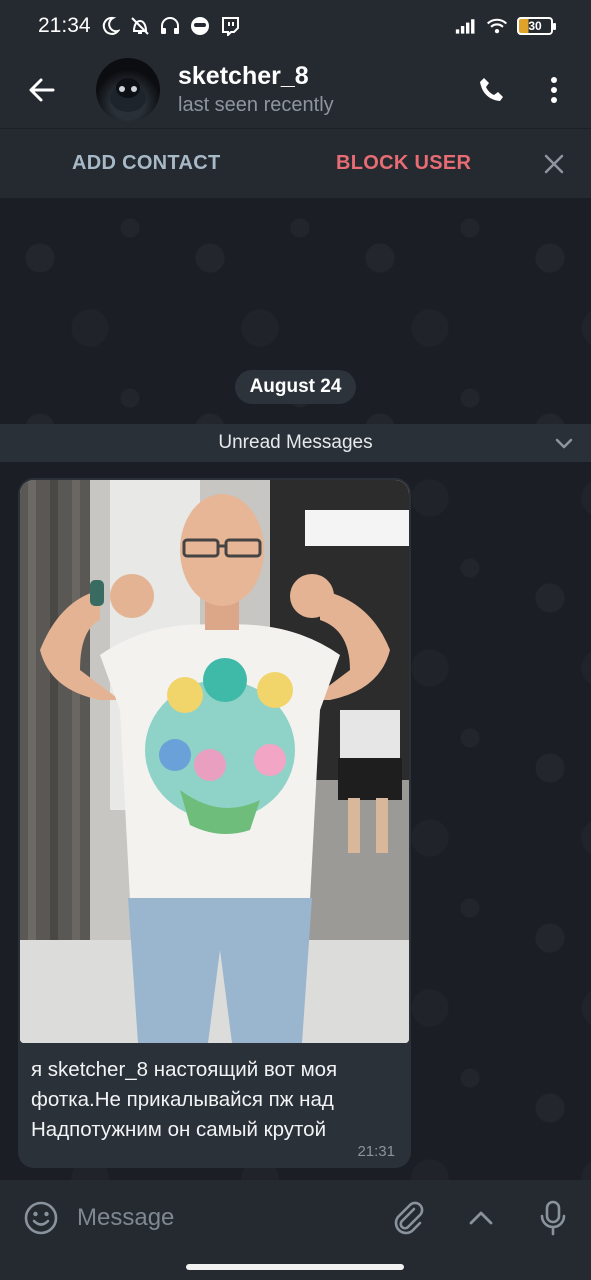  I want to click on microphone-icon, so click(553, 1218).